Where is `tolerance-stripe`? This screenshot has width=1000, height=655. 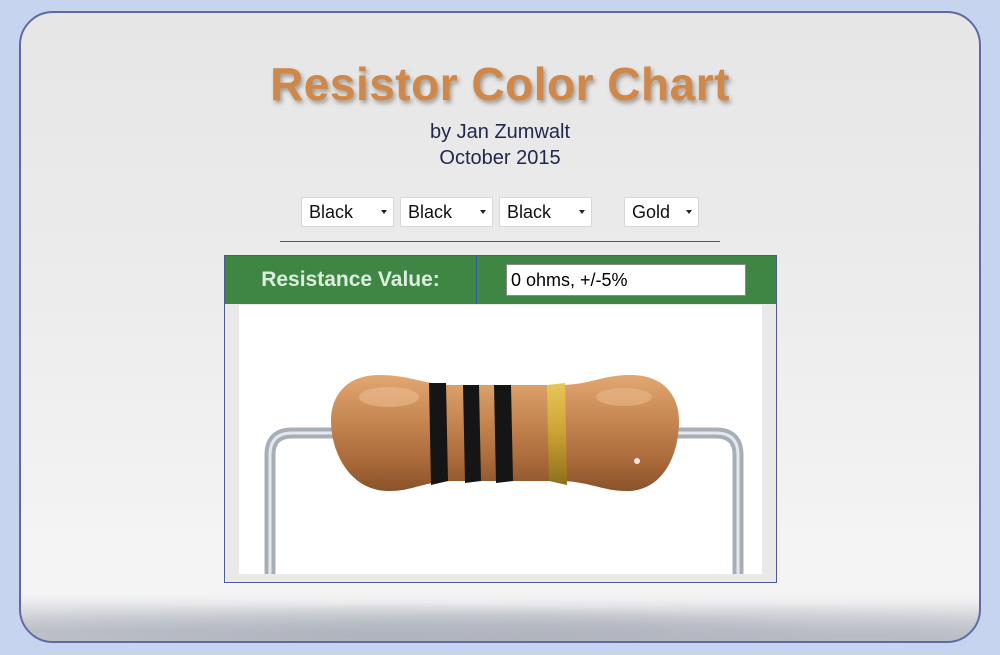 tolerance-stripe is located at coordinates (557, 434).